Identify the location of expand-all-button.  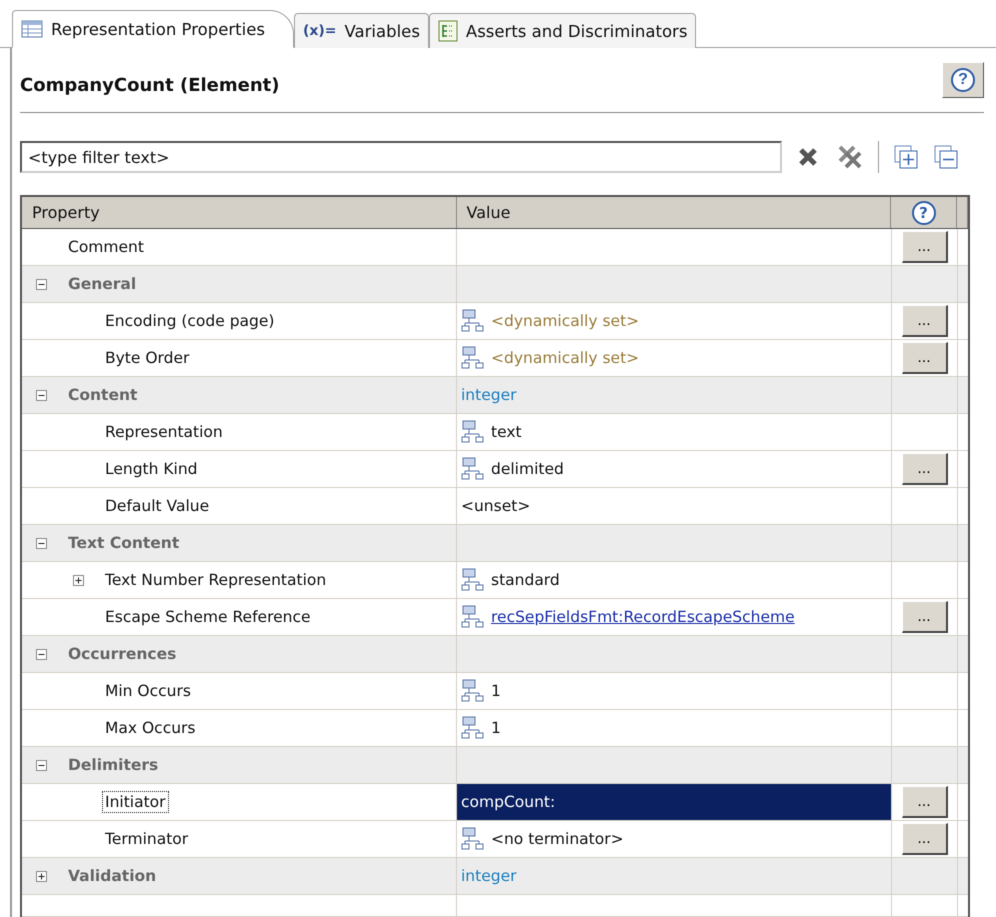
(906, 157).